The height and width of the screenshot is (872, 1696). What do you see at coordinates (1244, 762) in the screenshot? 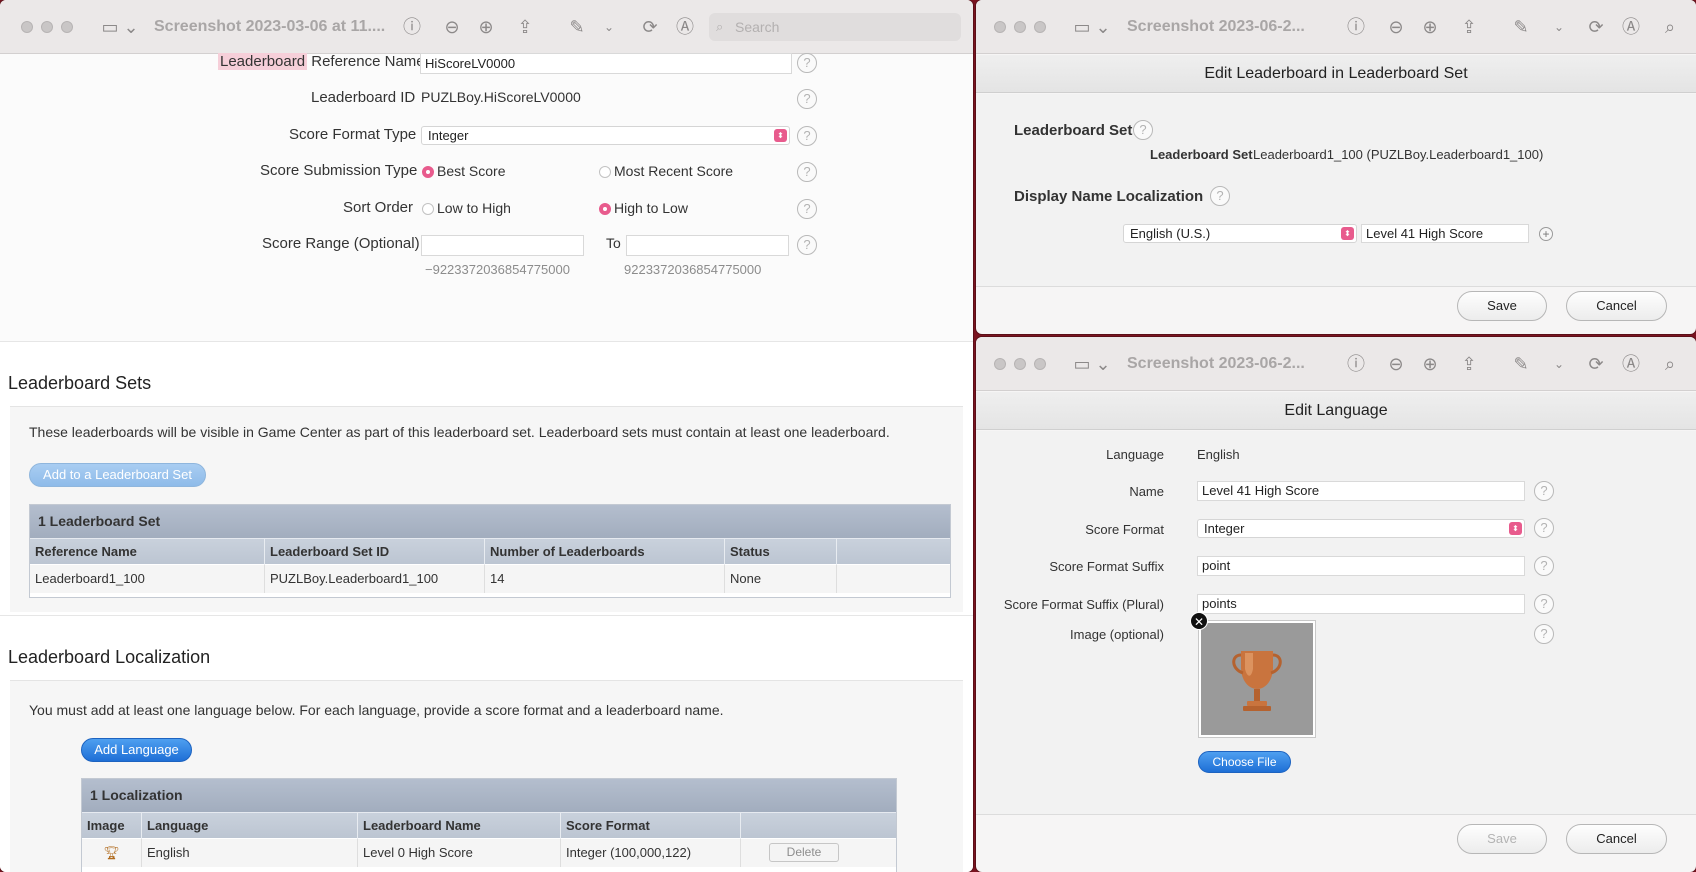
I see `choose-file-button: Choose File` at bounding box center [1244, 762].